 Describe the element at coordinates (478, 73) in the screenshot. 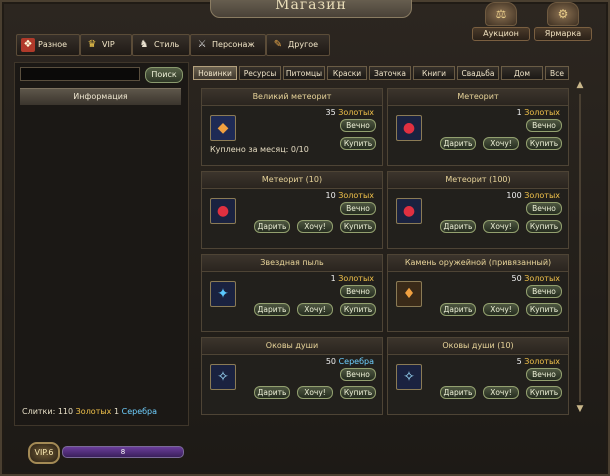

I see `tab-wedding: Свадьба` at that location.